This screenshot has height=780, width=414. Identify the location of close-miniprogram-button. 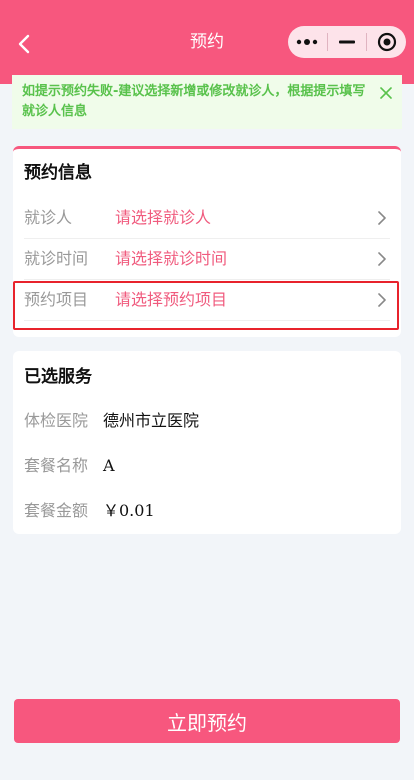
(386, 42).